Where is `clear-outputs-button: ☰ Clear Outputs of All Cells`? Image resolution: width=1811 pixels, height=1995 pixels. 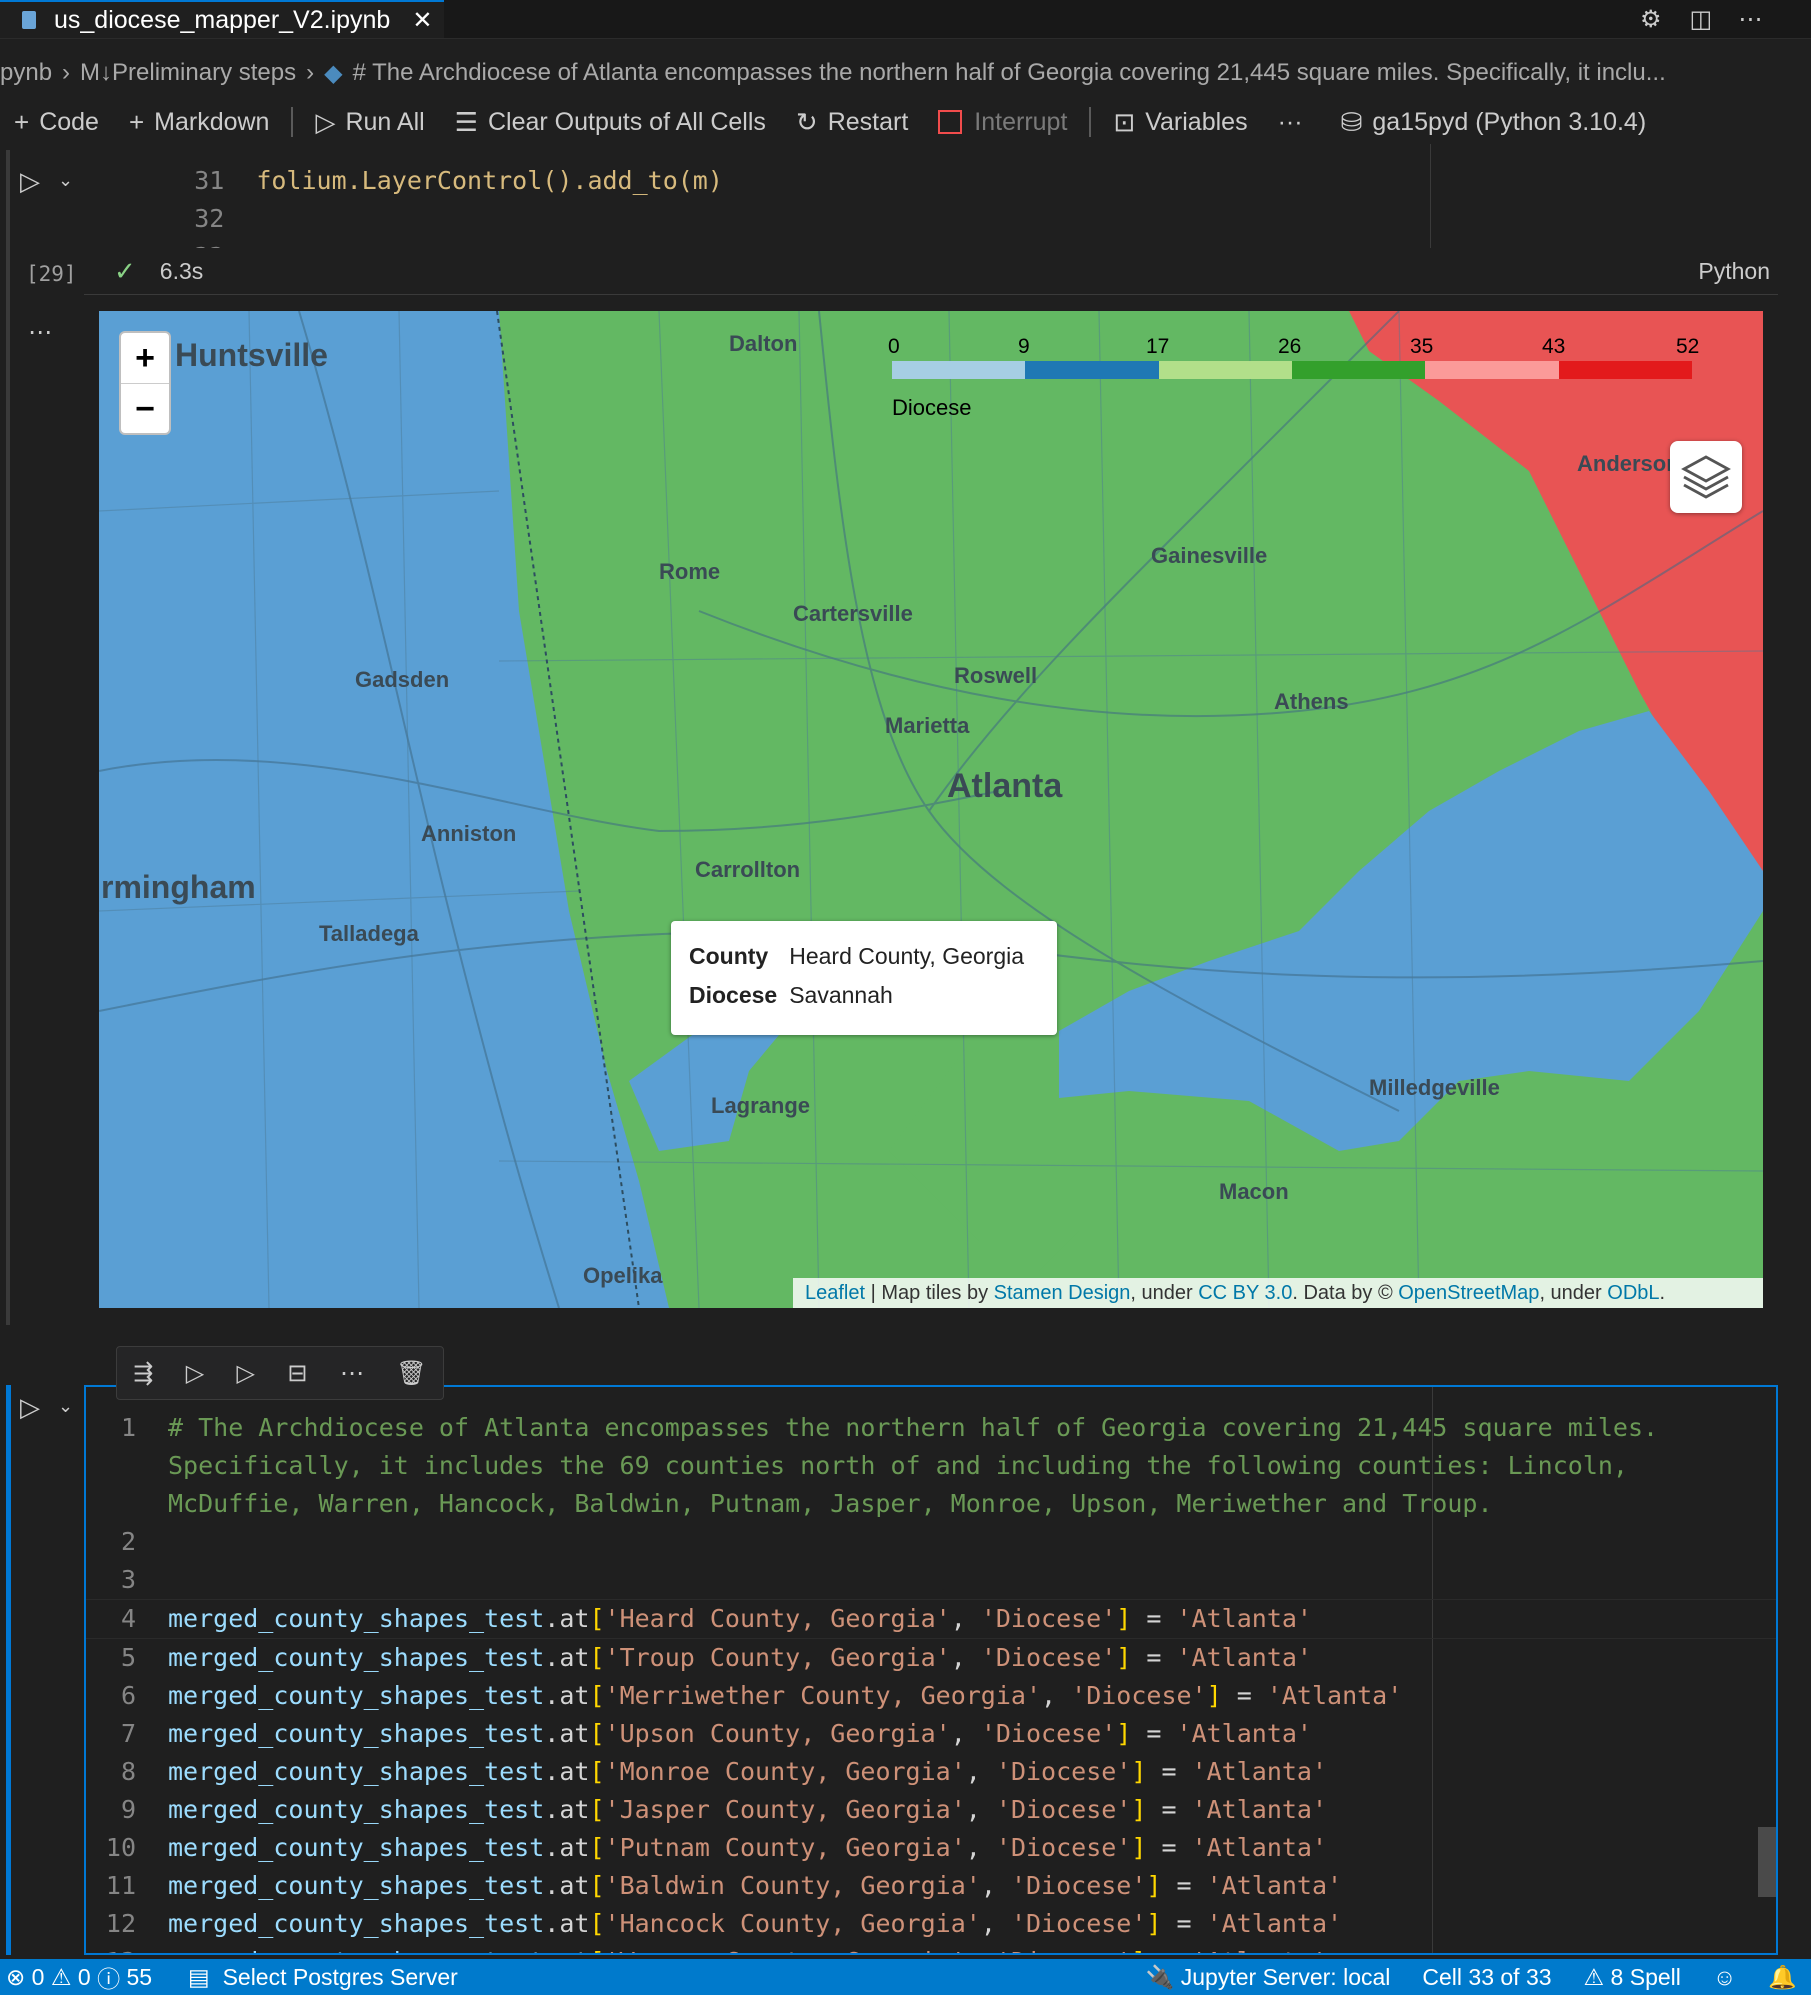 clear-outputs-button: ☰ Clear Outputs of All Cells is located at coordinates (610, 122).